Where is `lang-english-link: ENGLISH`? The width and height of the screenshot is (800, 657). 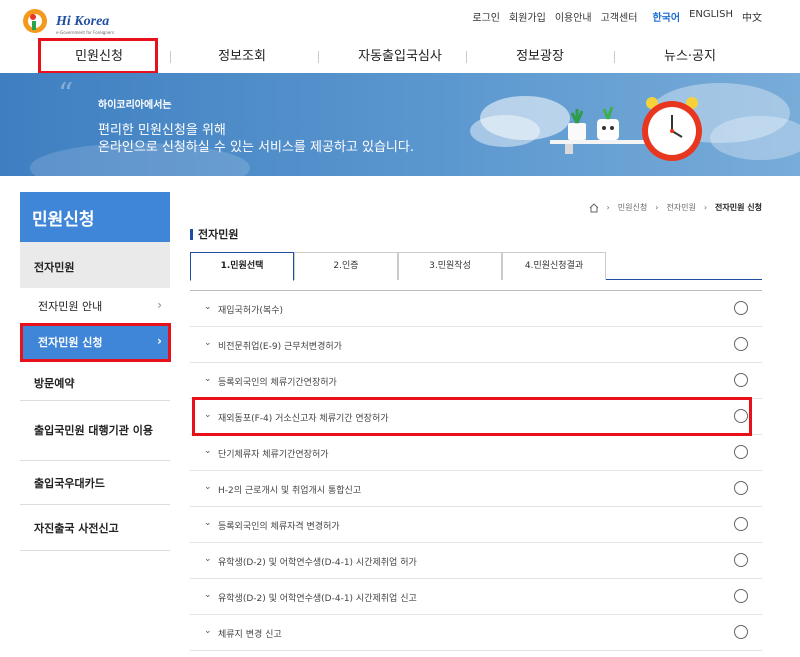 lang-english-link: ENGLISH is located at coordinates (711, 16).